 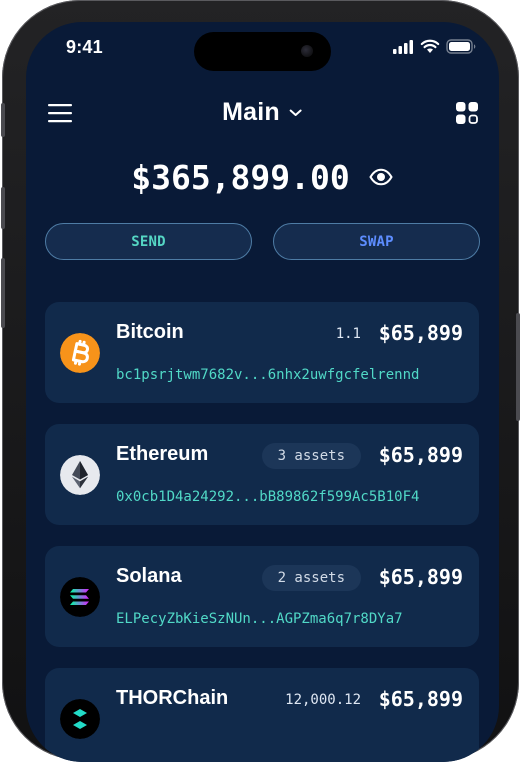 I want to click on camera-dot, so click(x=307, y=51).